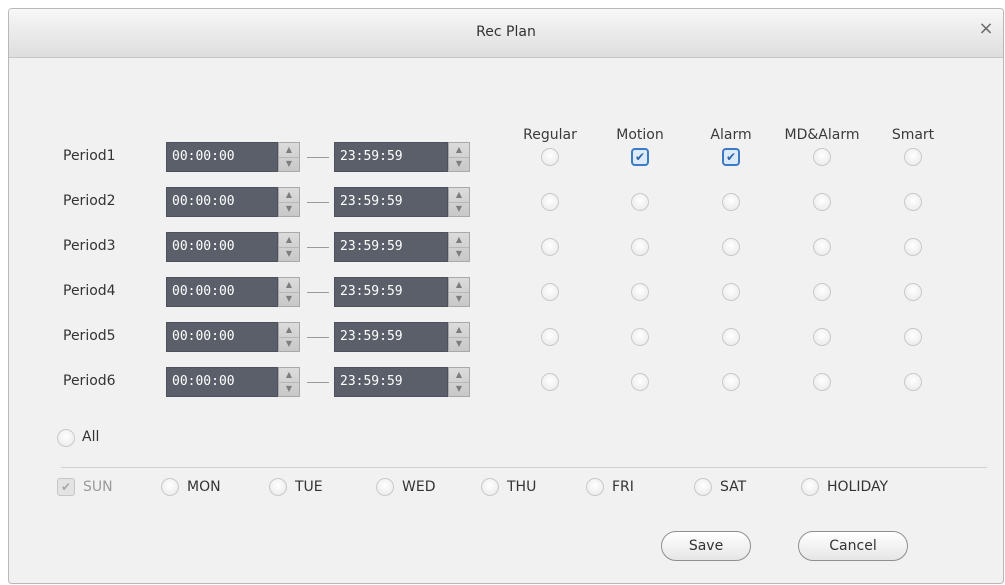  Describe the element at coordinates (89, 201) in the screenshot. I see `period-label: Period2` at that location.